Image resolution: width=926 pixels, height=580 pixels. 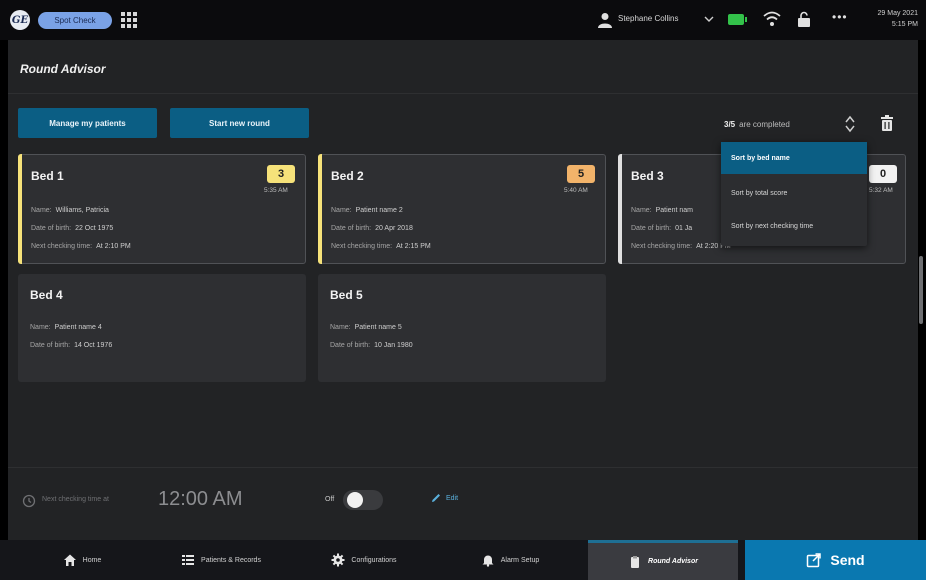 What do you see at coordinates (378, 327) in the screenshot?
I see `patient-name: Patient name 5` at bounding box center [378, 327].